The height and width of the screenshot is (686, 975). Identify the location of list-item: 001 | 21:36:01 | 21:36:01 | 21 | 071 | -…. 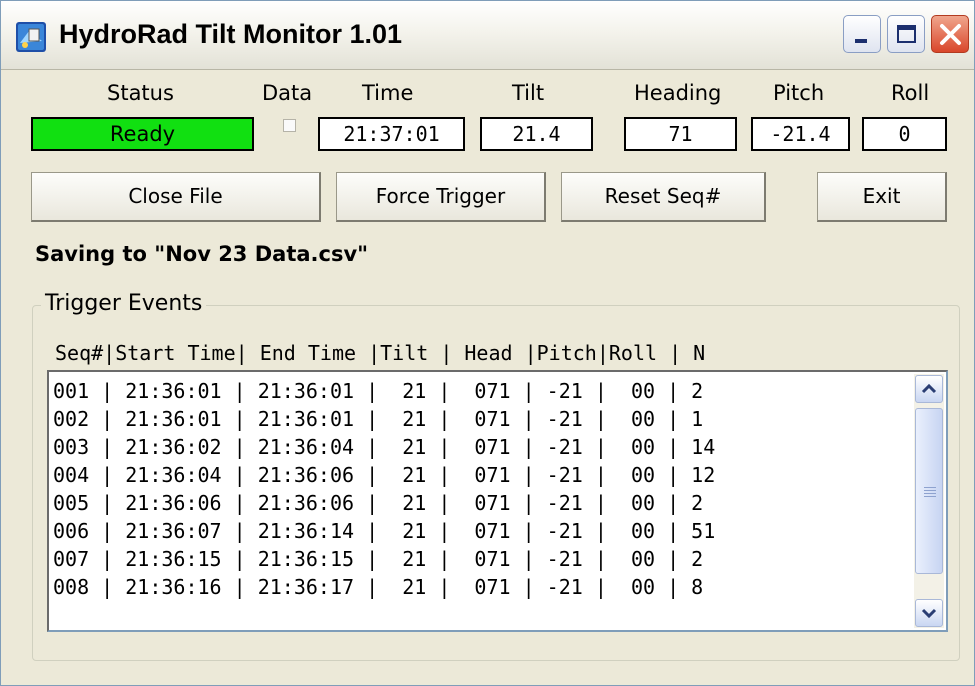
(378, 391).